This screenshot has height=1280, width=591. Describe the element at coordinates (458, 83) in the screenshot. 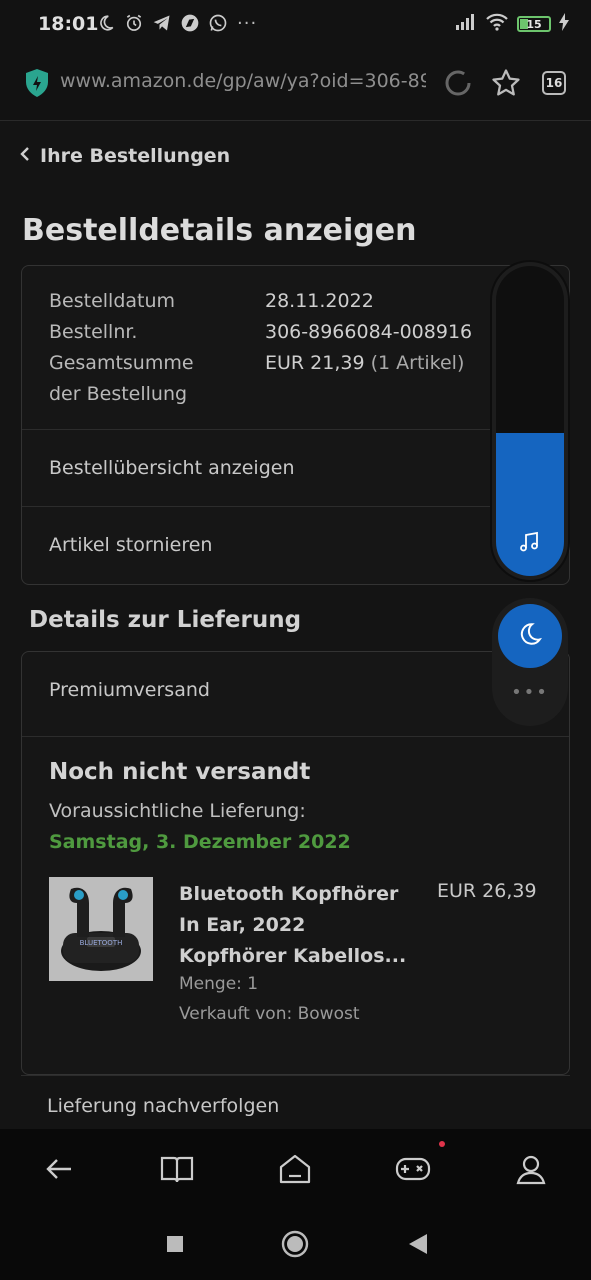

I see `reload-icon` at that location.